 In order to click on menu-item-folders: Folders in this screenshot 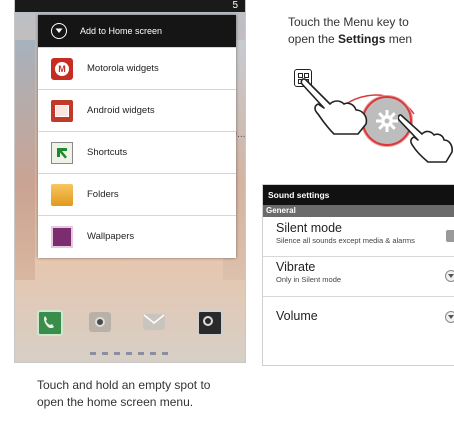, I will do `click(137, 194)`.